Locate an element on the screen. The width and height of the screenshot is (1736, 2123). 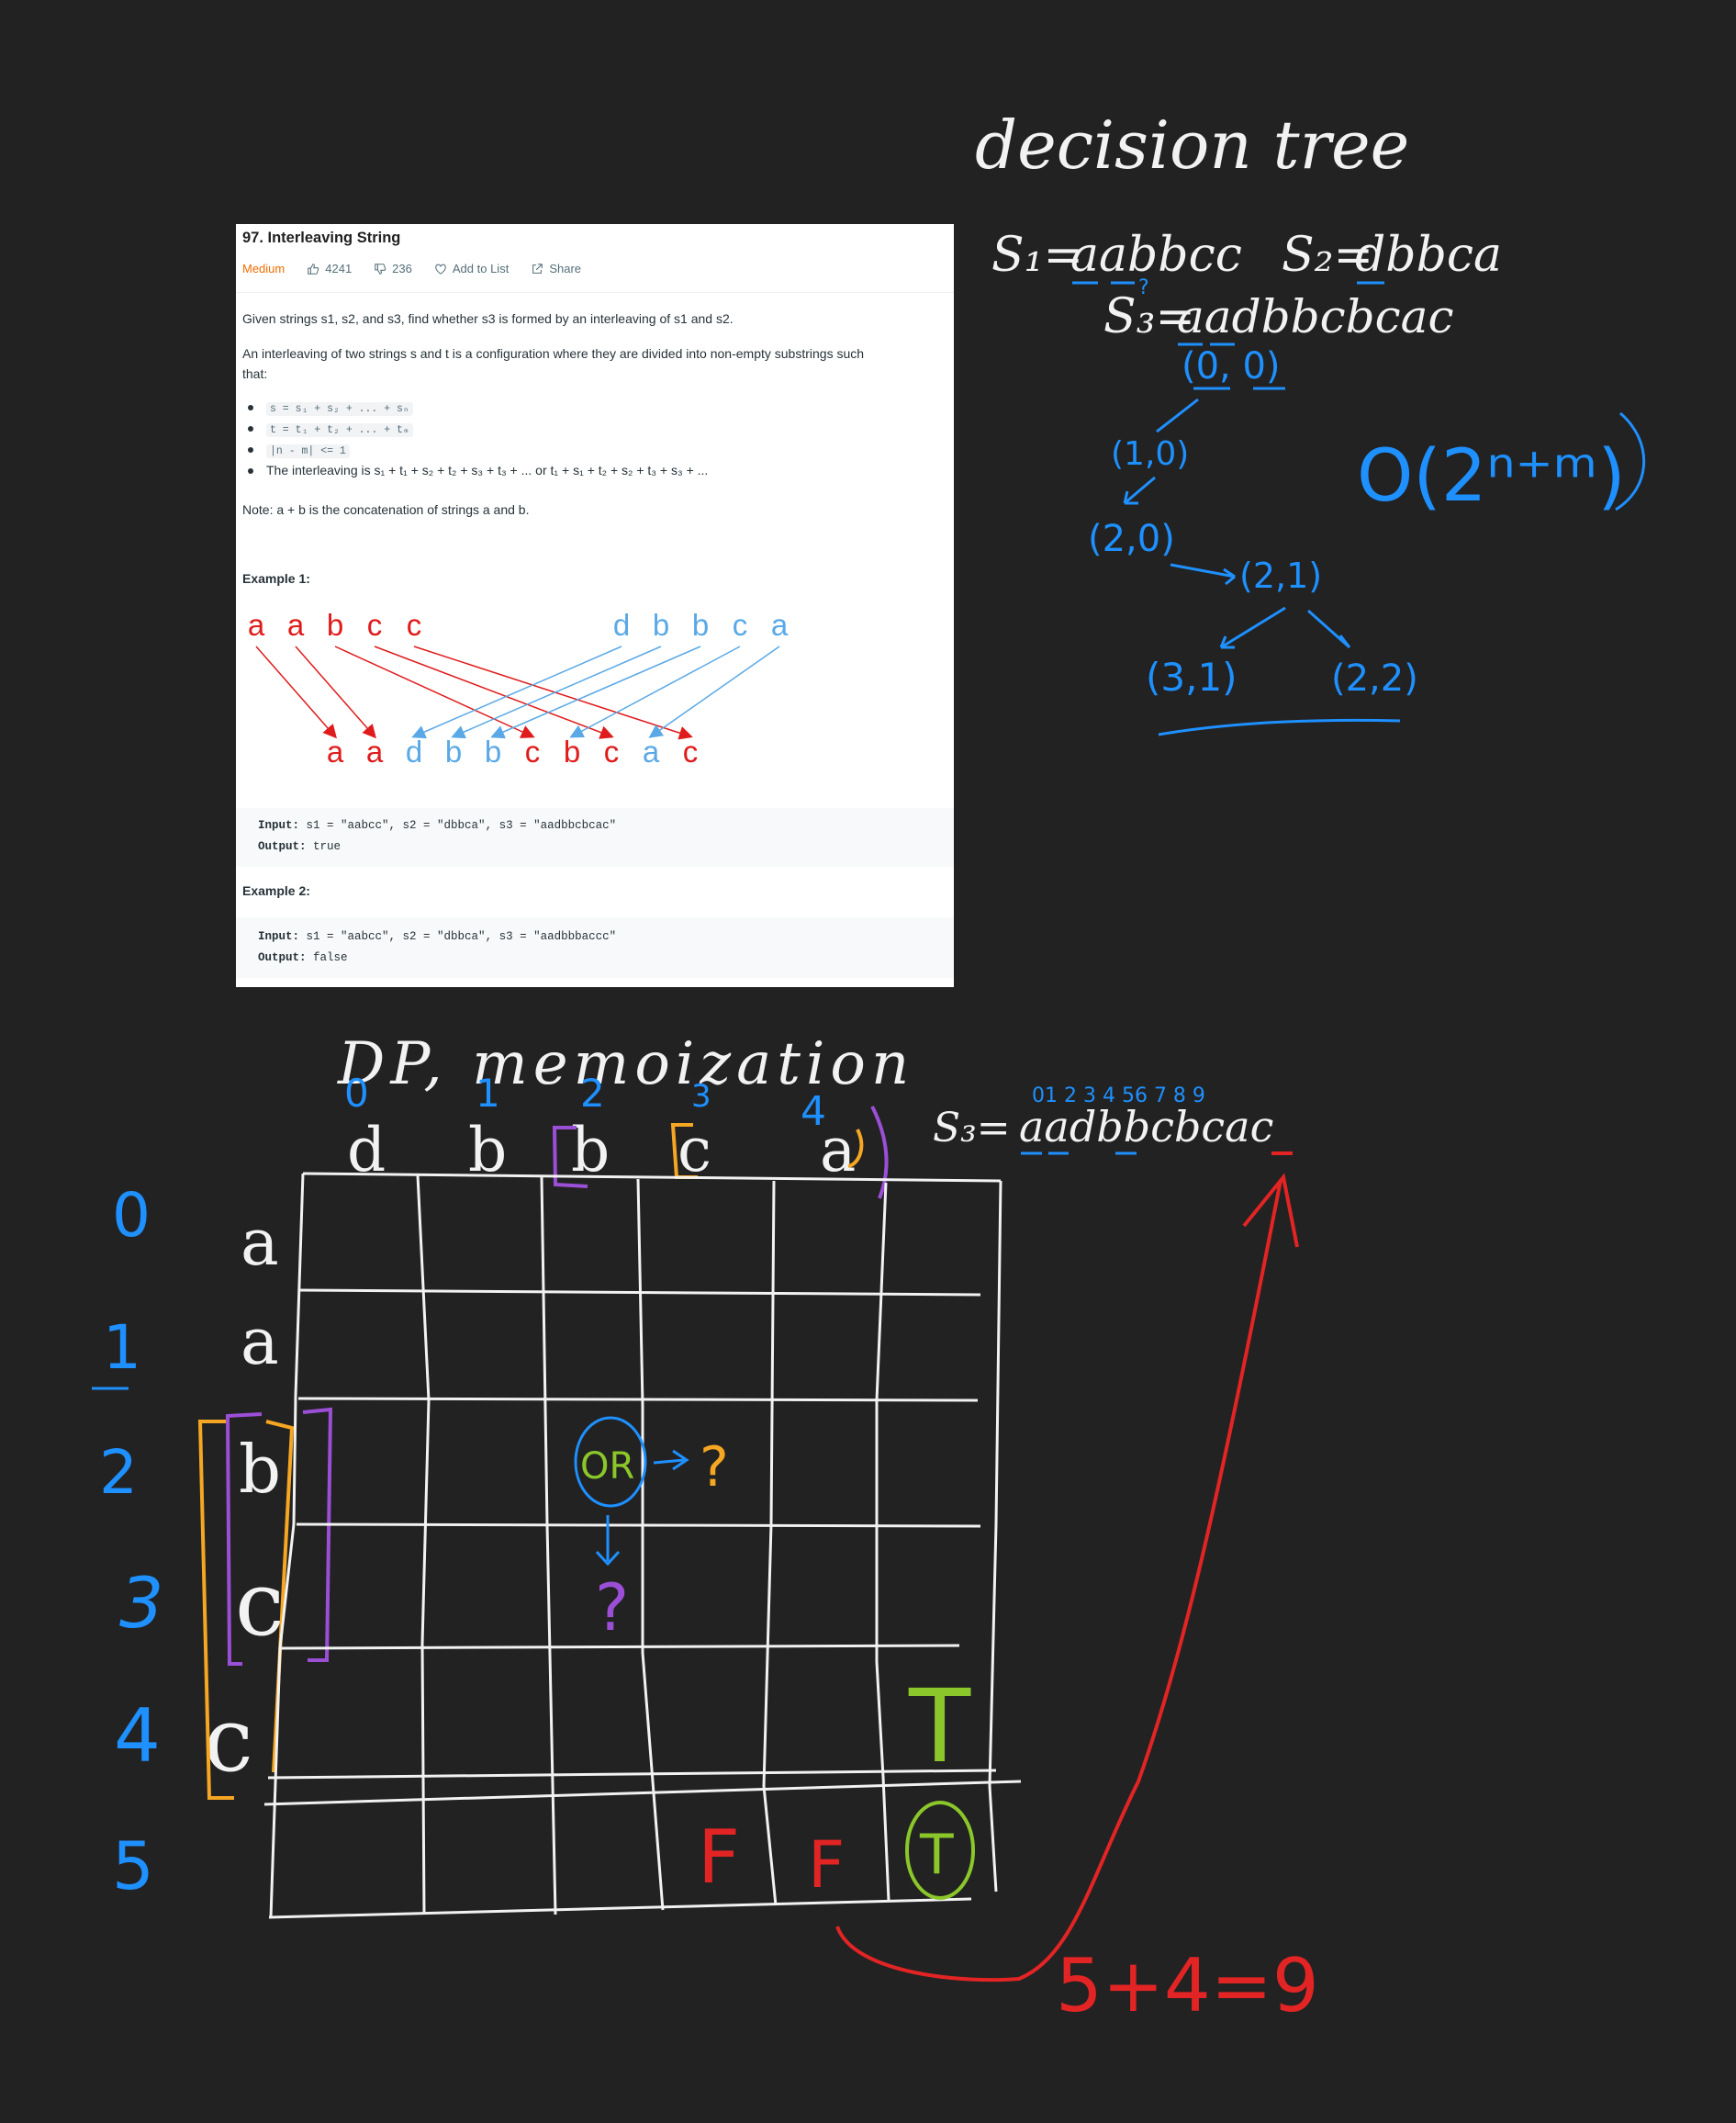
thumbs-up-icon is located at coordinates (313, 269).